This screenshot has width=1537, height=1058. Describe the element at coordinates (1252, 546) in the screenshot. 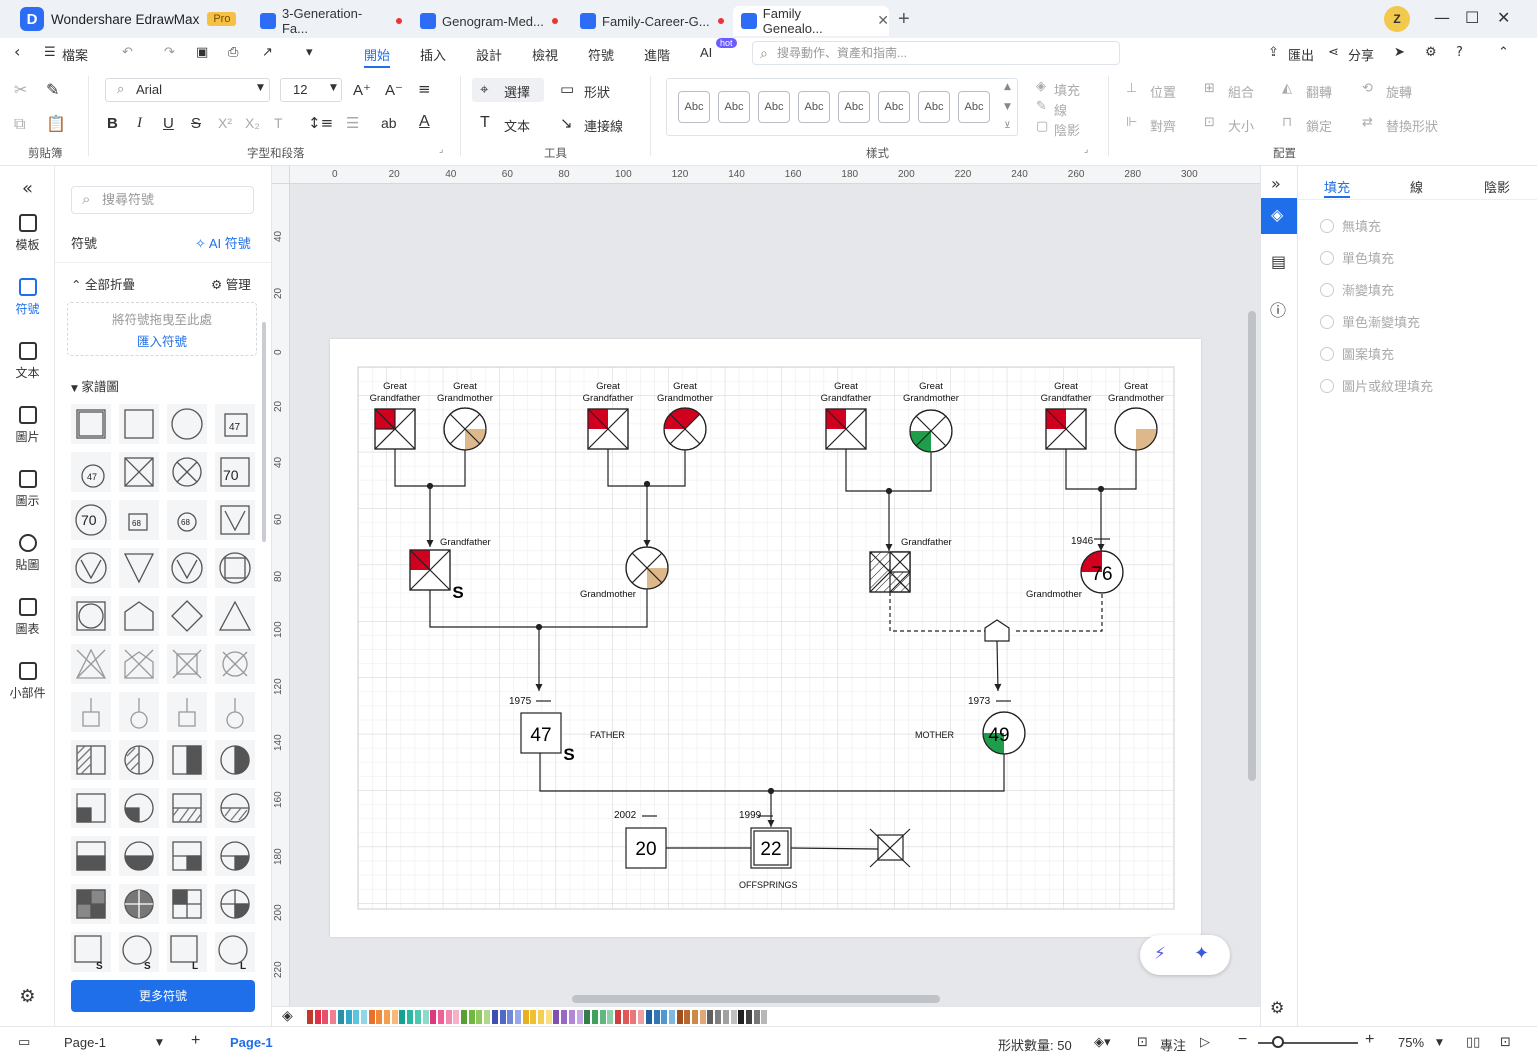

I see `vertical-scrollbar` at that location.